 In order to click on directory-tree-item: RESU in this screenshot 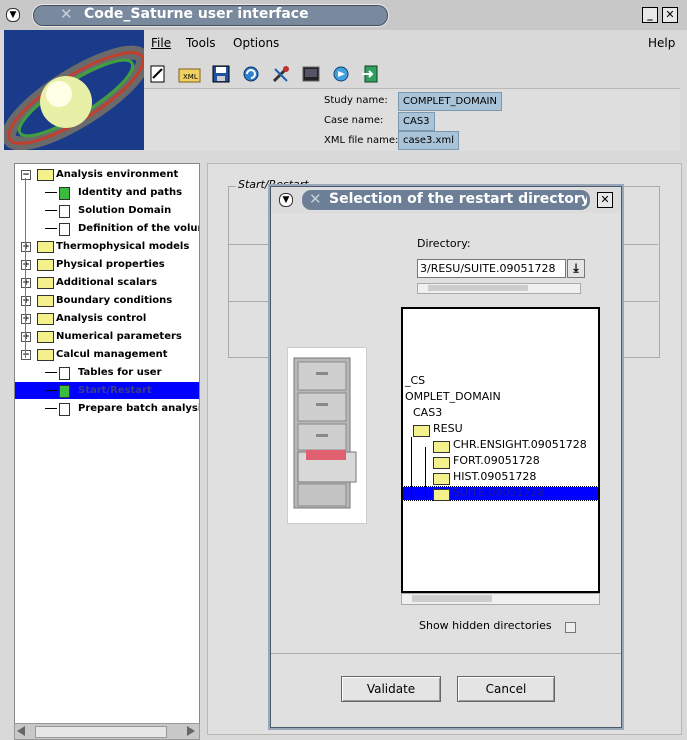, I will do `click(500, 429)`.